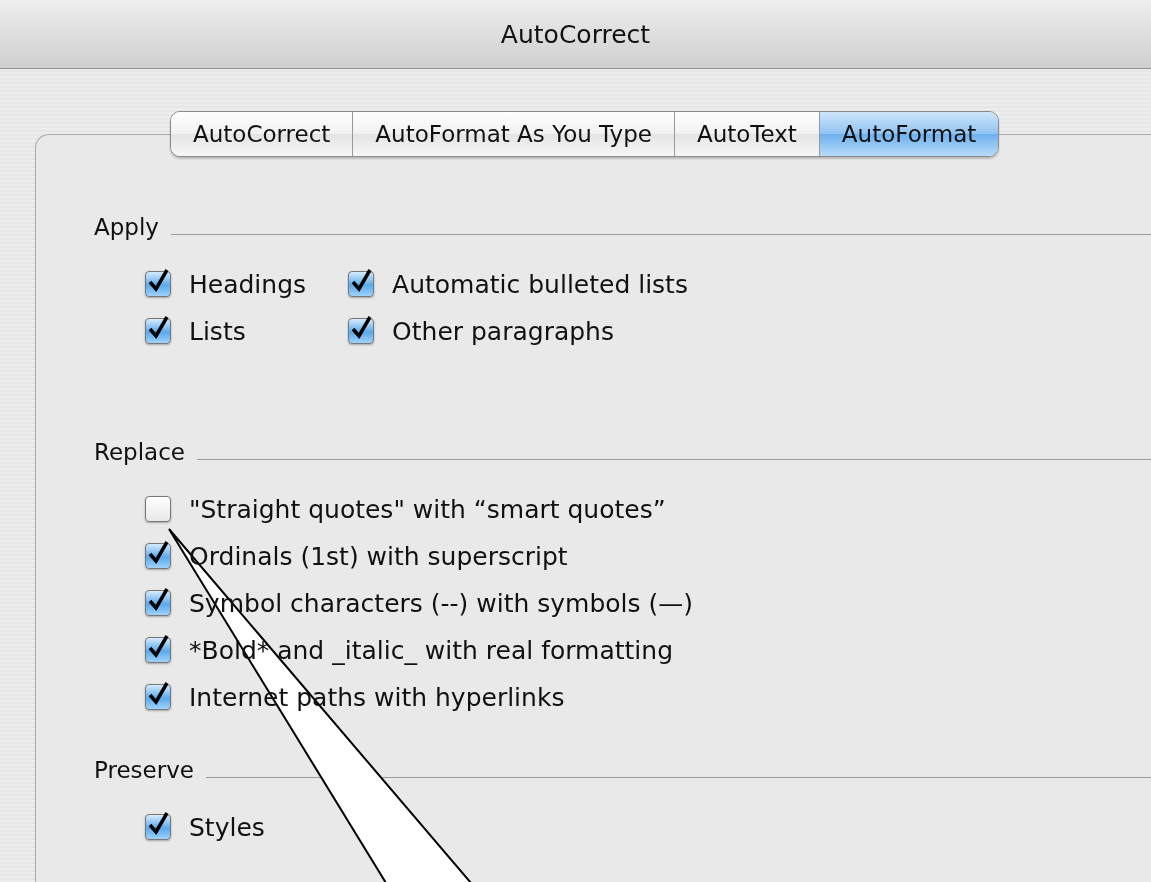 The image size is (1151, 882). What do you see at coordinates (227, 827) in the screenshot?
I see `option-label: Styles` at bounding box center [227, 827].